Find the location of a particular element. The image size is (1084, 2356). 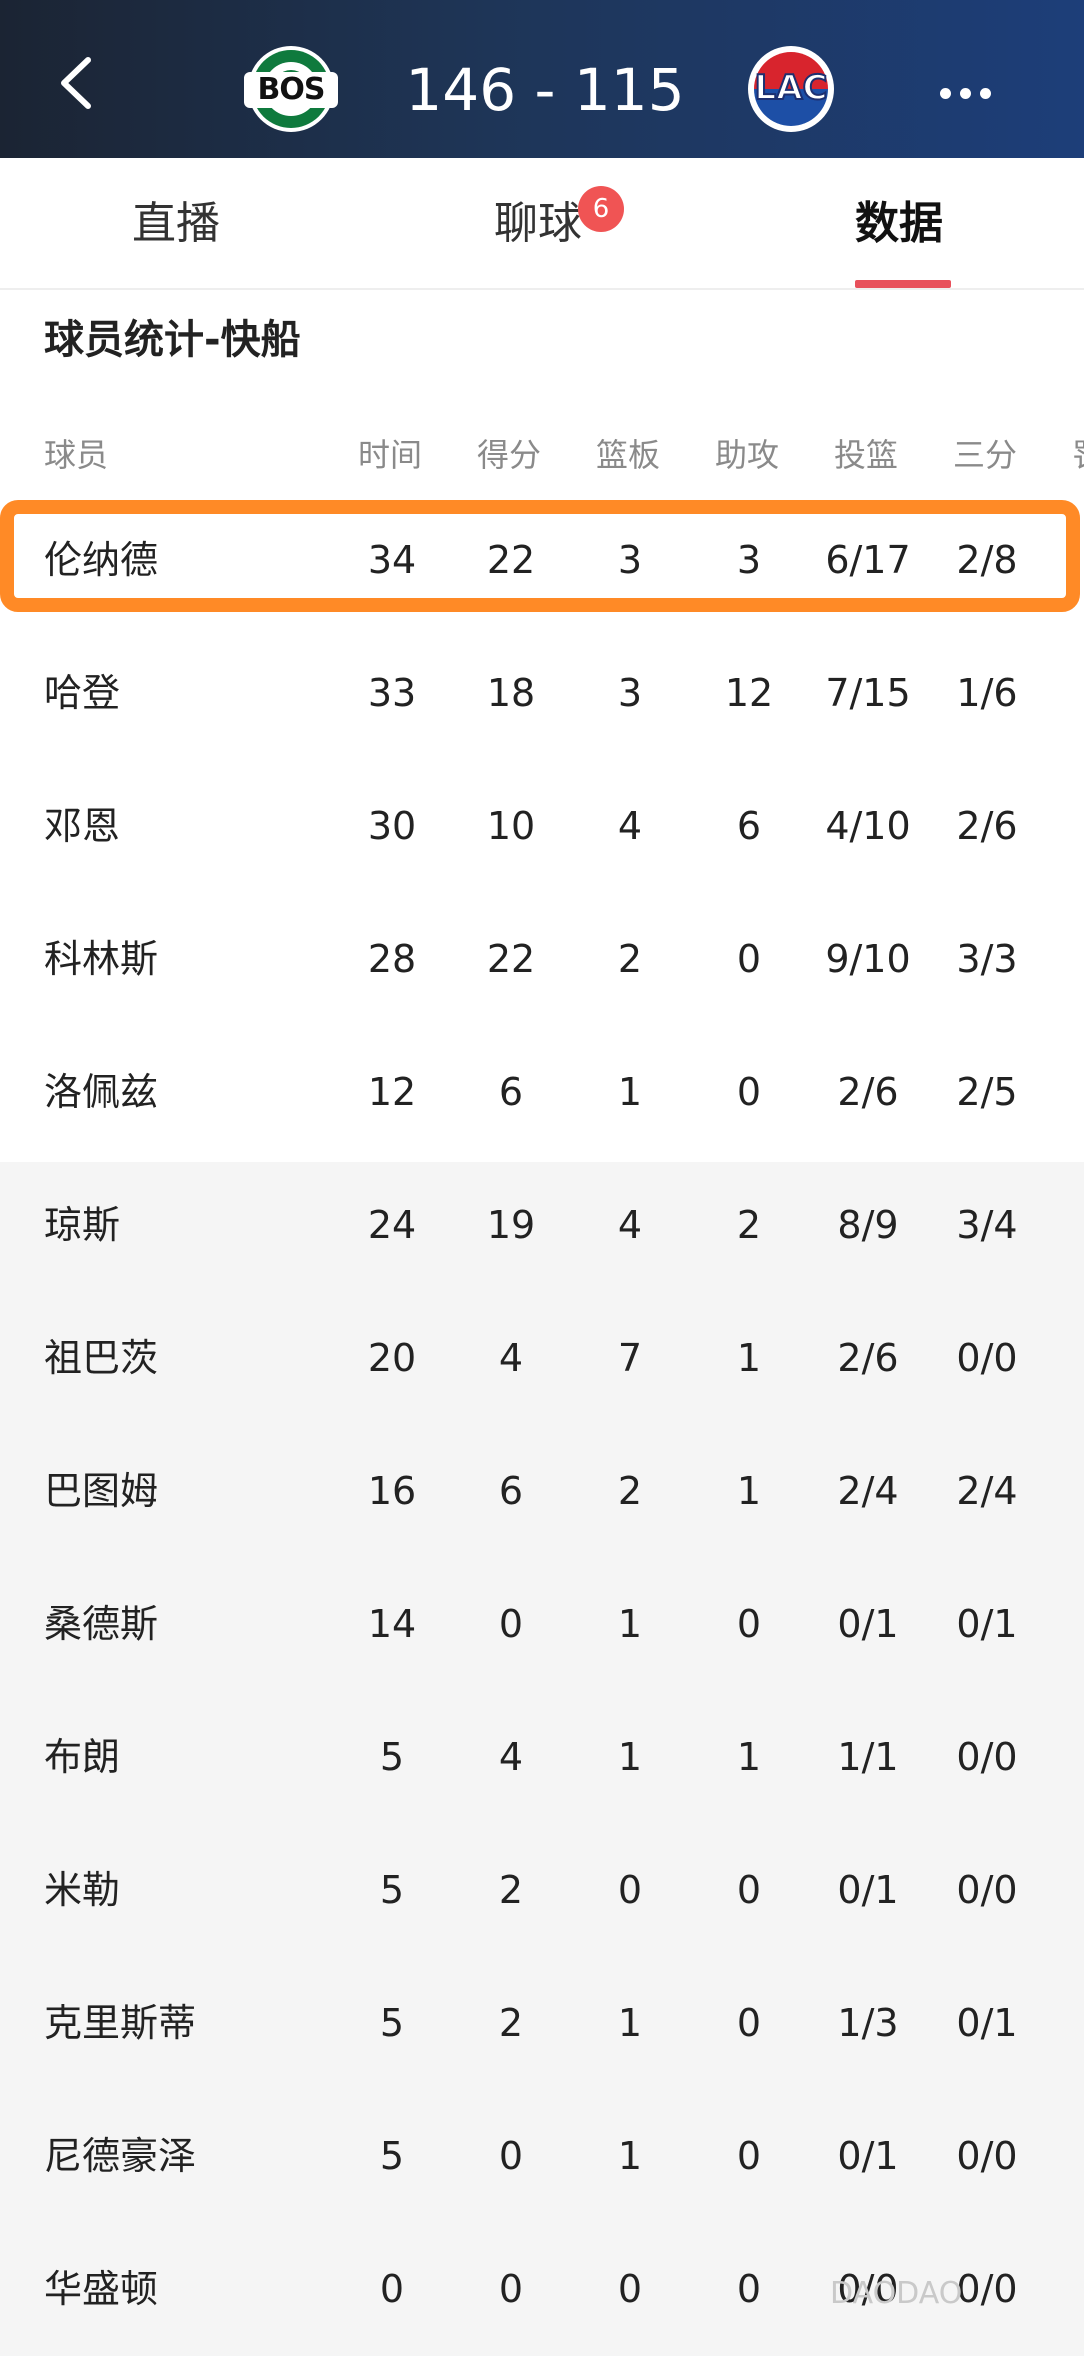

table-row: 科林斯2822209/103/31 is located at coordinates (542, 959).